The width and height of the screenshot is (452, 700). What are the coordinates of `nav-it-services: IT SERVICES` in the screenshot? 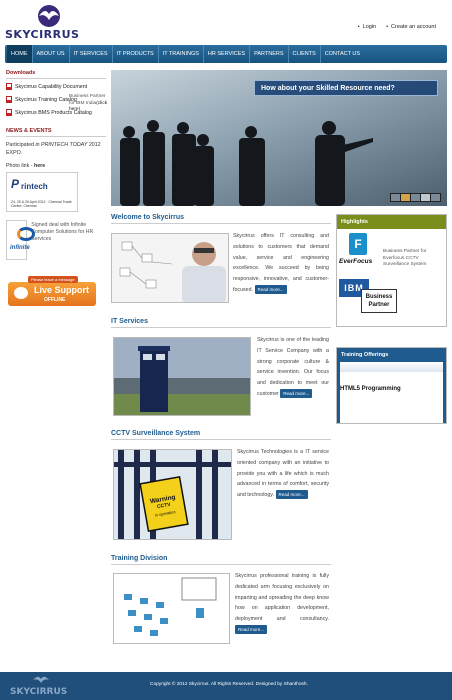 It's located at (91, 54).